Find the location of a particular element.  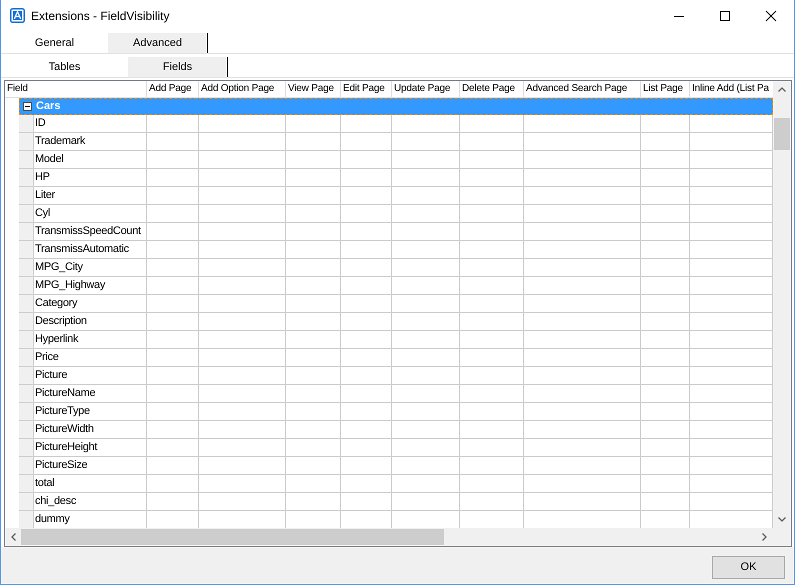

scroll-left-icon is located at coordinates (13, 537).